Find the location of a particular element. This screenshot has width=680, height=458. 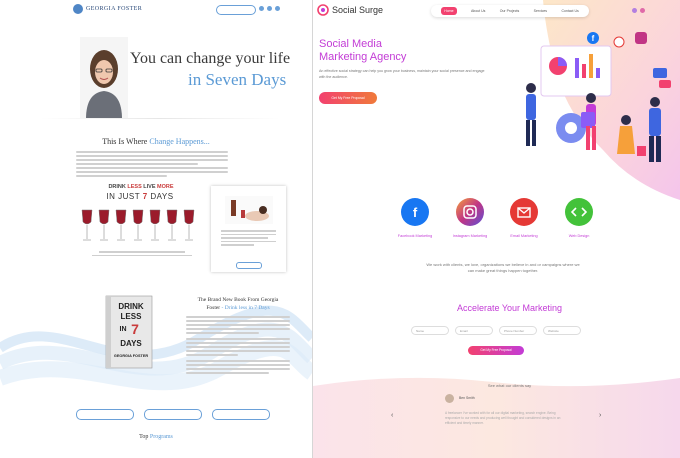

brand-name: Social Surge is located at coordinates (358, 10).